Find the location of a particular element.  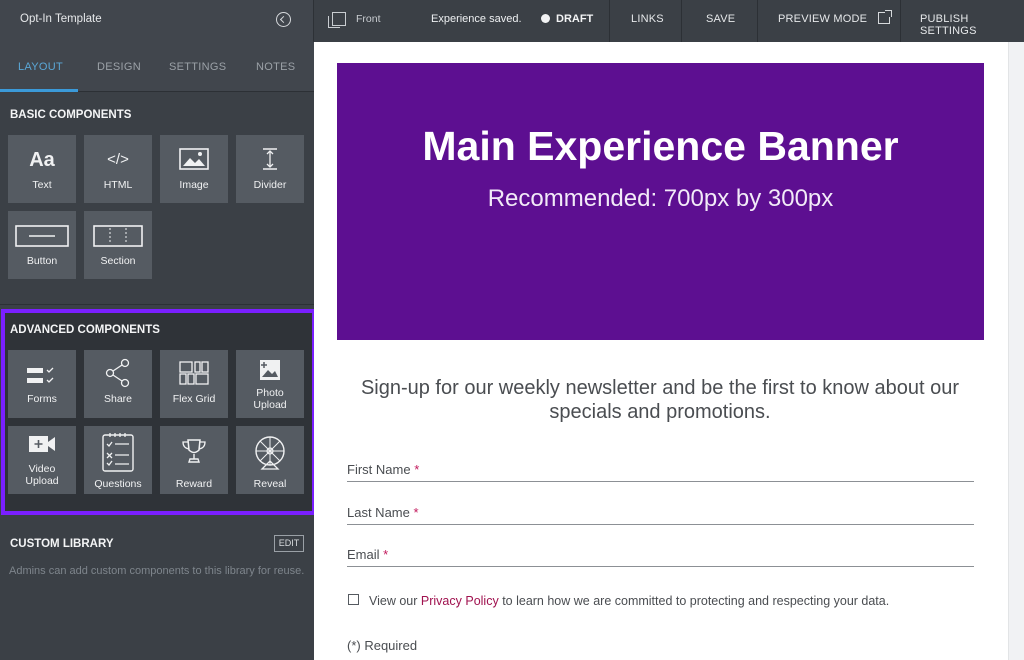

component-label: Divider is located at coordinates (270, 185).